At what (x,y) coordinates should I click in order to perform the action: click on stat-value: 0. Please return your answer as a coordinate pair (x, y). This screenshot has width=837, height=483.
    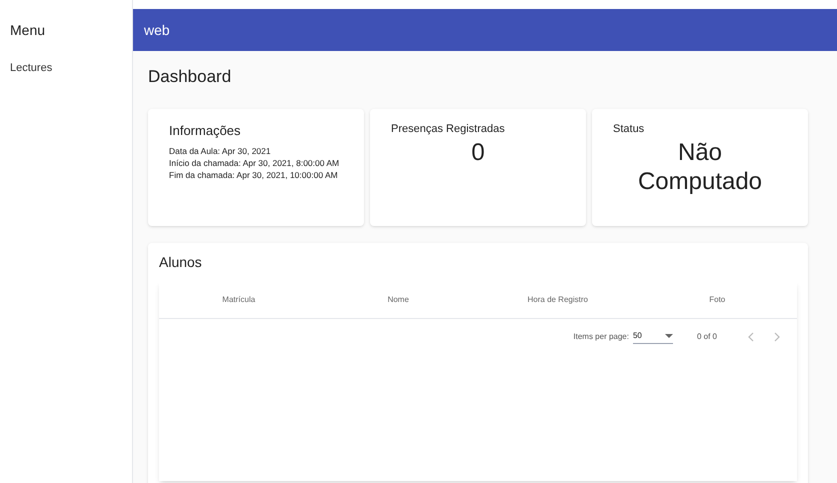
    Looking at the image, I should click on (478, 152).